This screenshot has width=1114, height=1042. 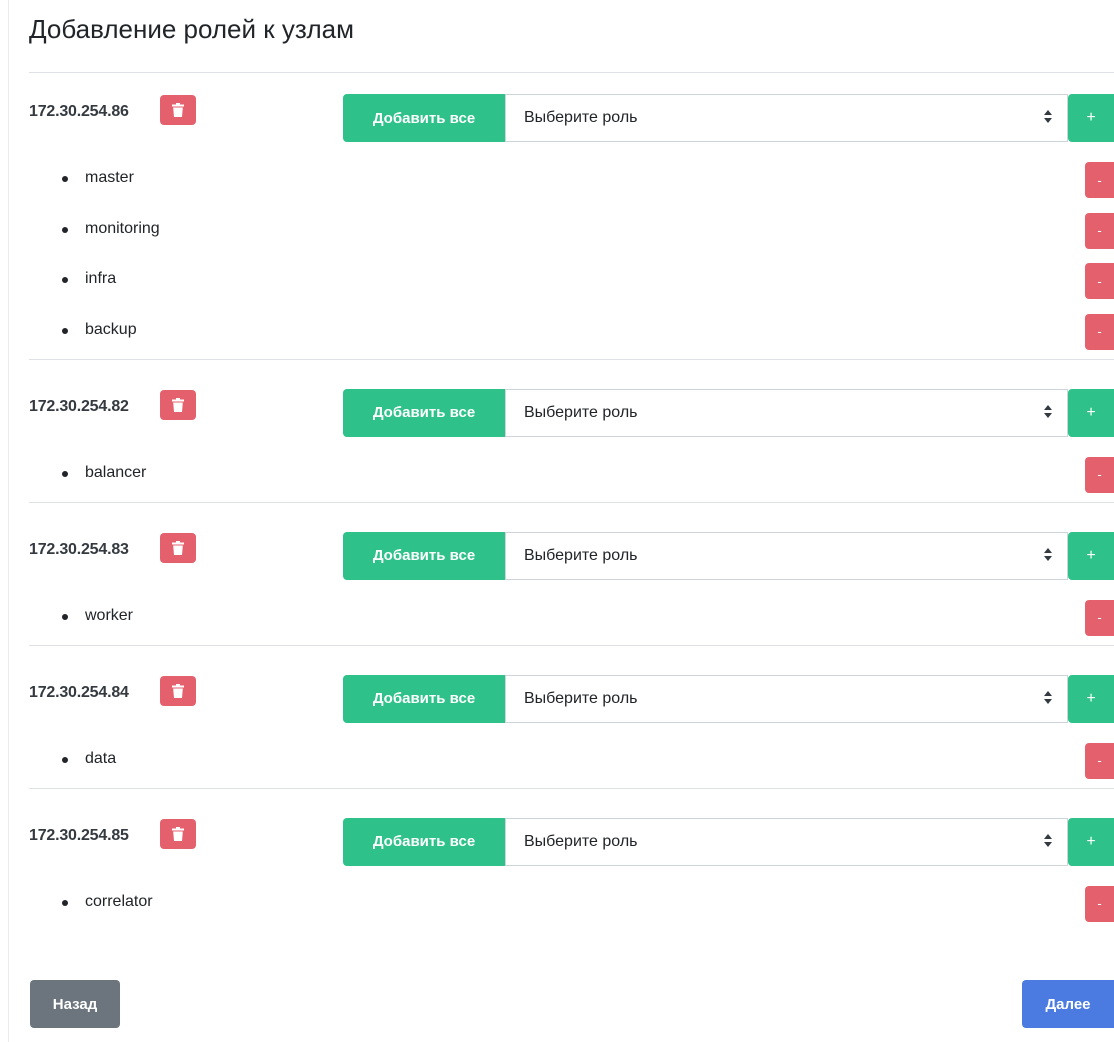 What do you see at coordinates (79, 406) in the screenshot?
I see `node-ip: 172.30.254.82` at bounding box center [79, 406].